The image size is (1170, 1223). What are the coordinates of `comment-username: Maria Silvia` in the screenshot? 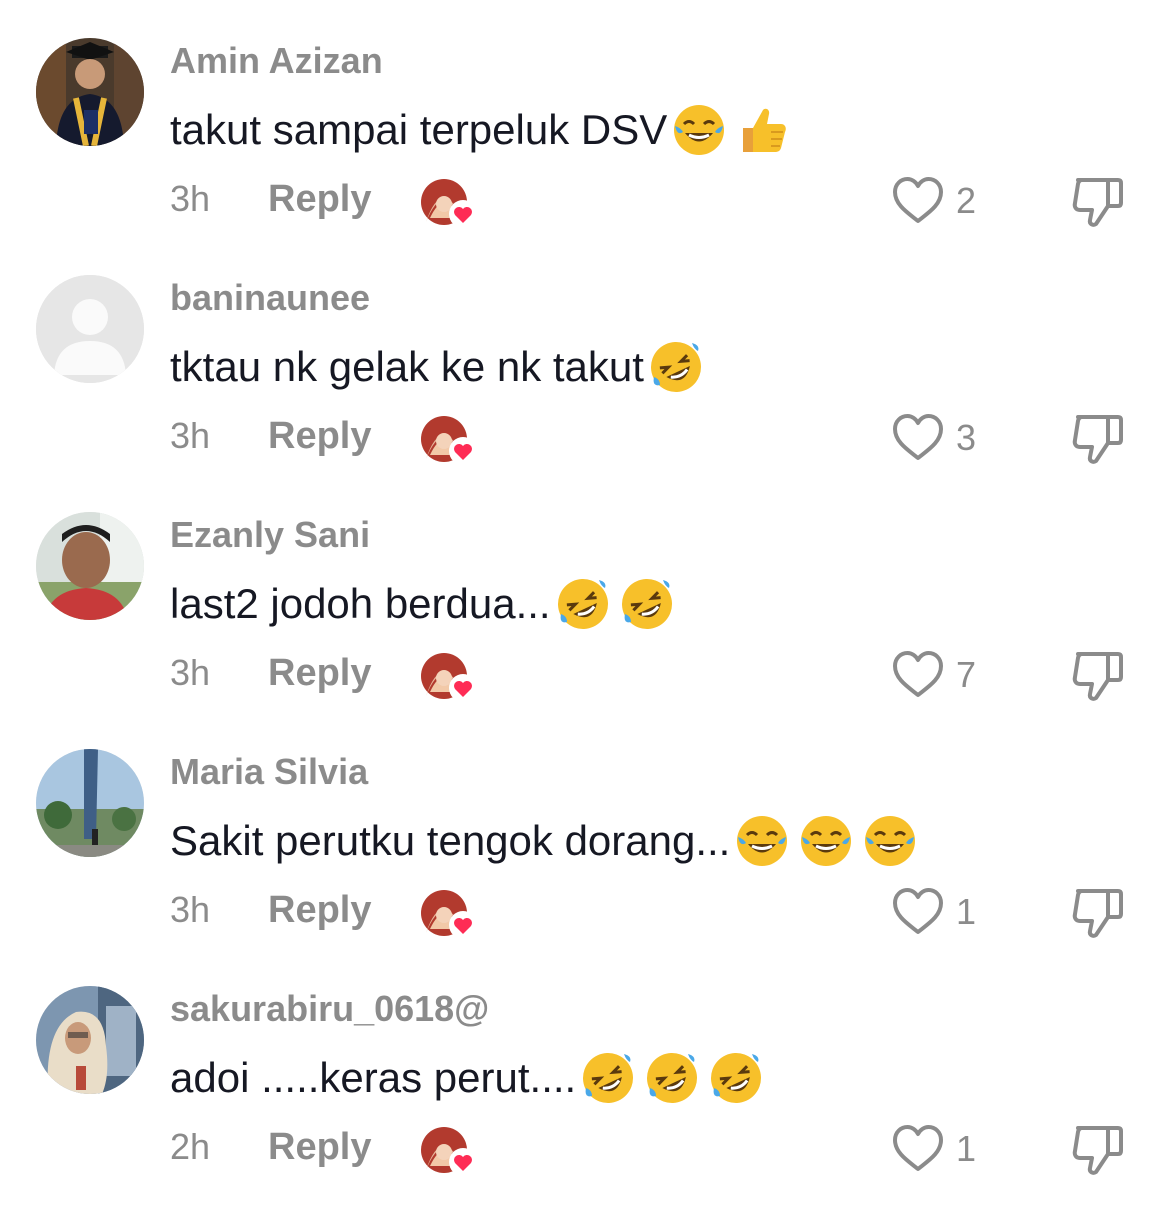 It's located at (269, 772).